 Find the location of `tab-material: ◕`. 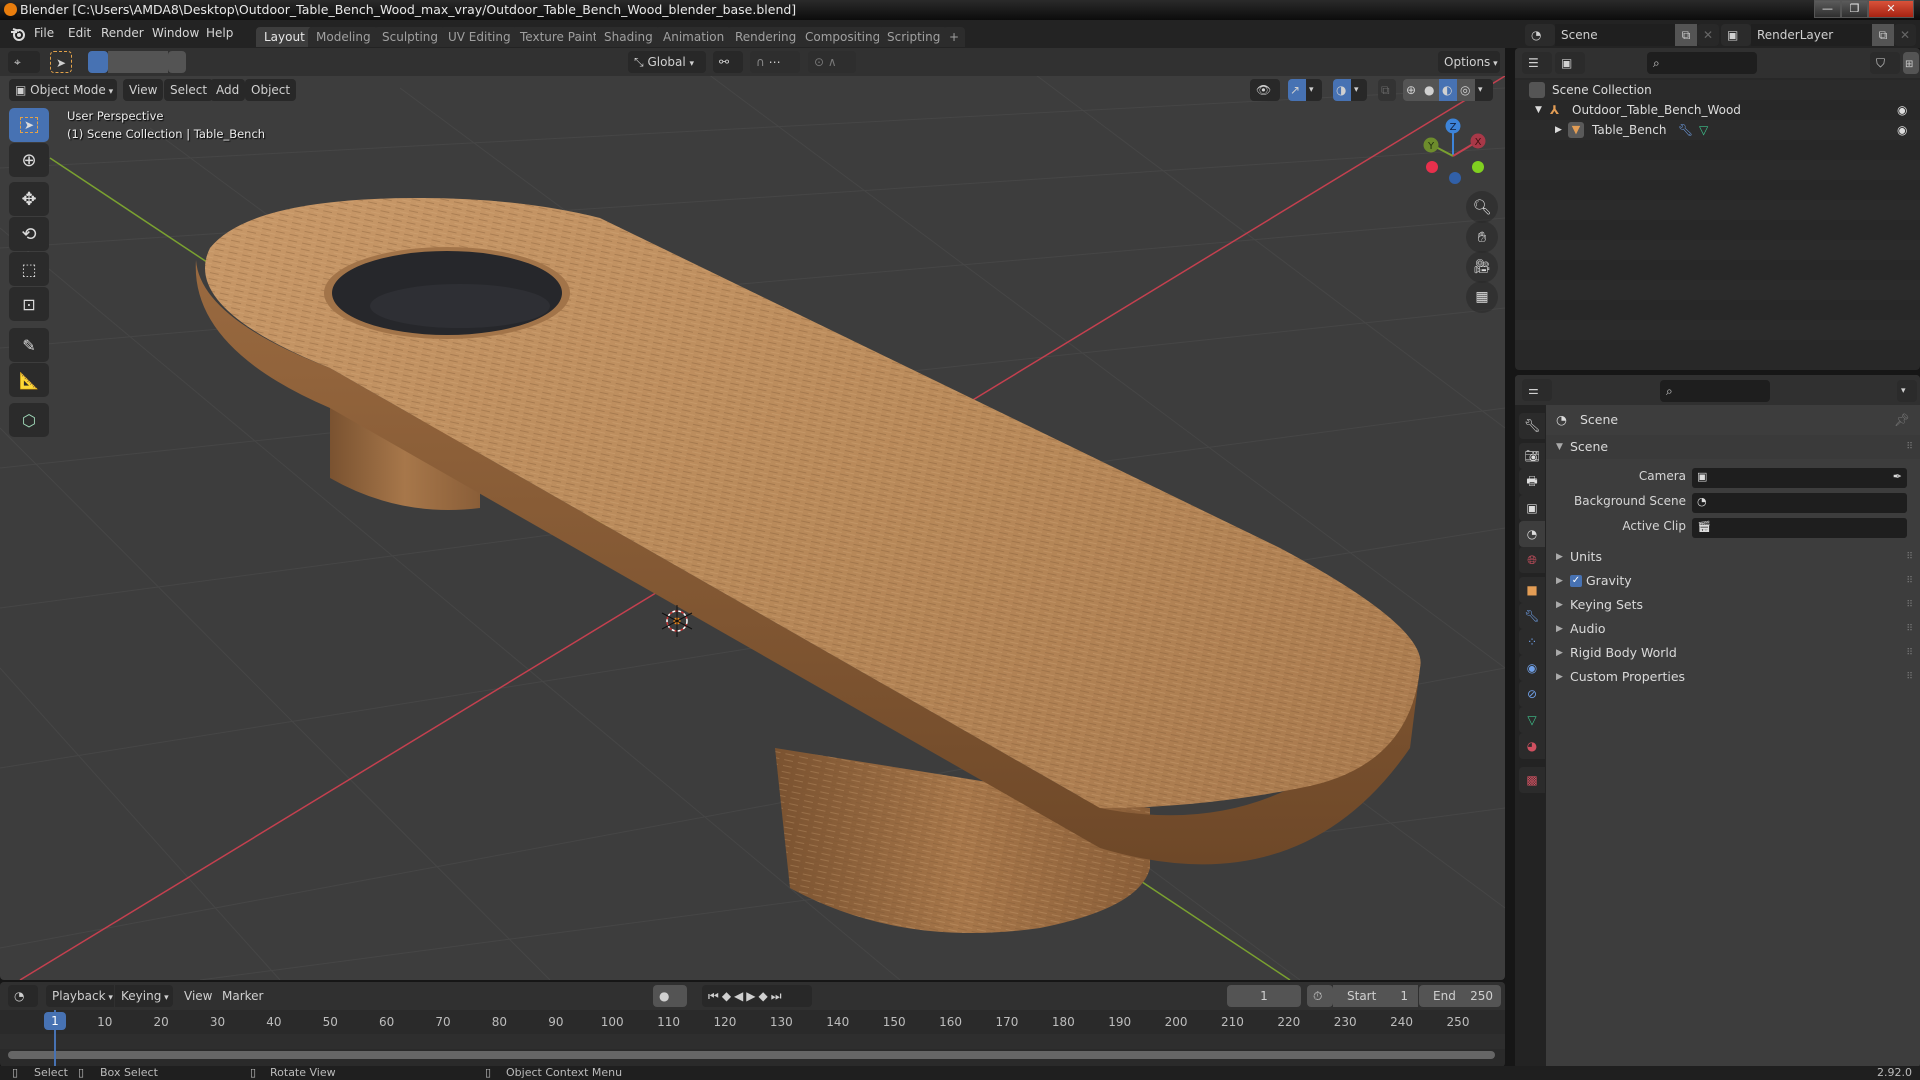

tab-material: ◕ is located at coordinates (1532, 746).